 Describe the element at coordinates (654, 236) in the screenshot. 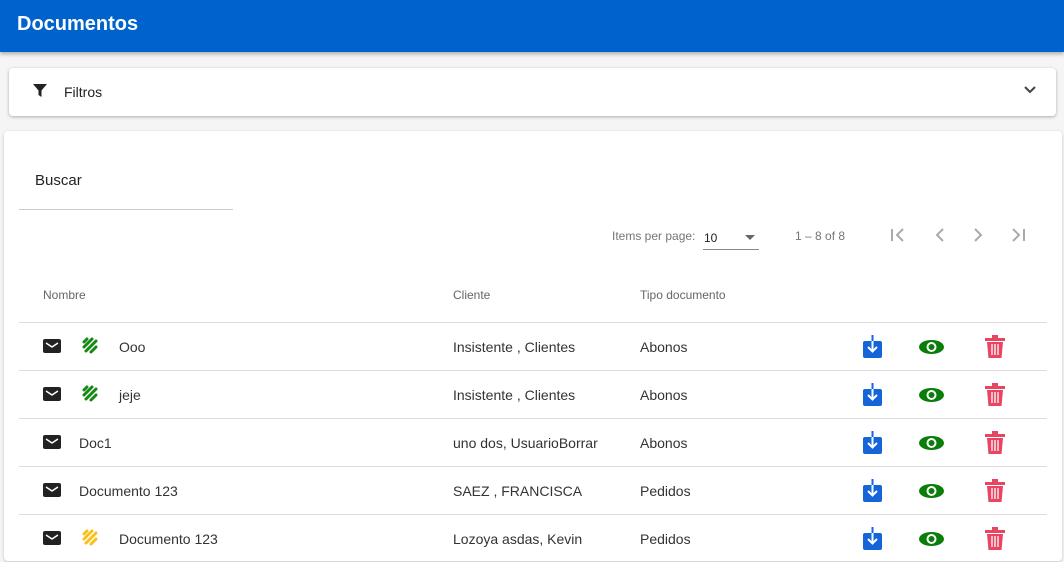

I see `items-per-page-label: Items per page:` at that location.